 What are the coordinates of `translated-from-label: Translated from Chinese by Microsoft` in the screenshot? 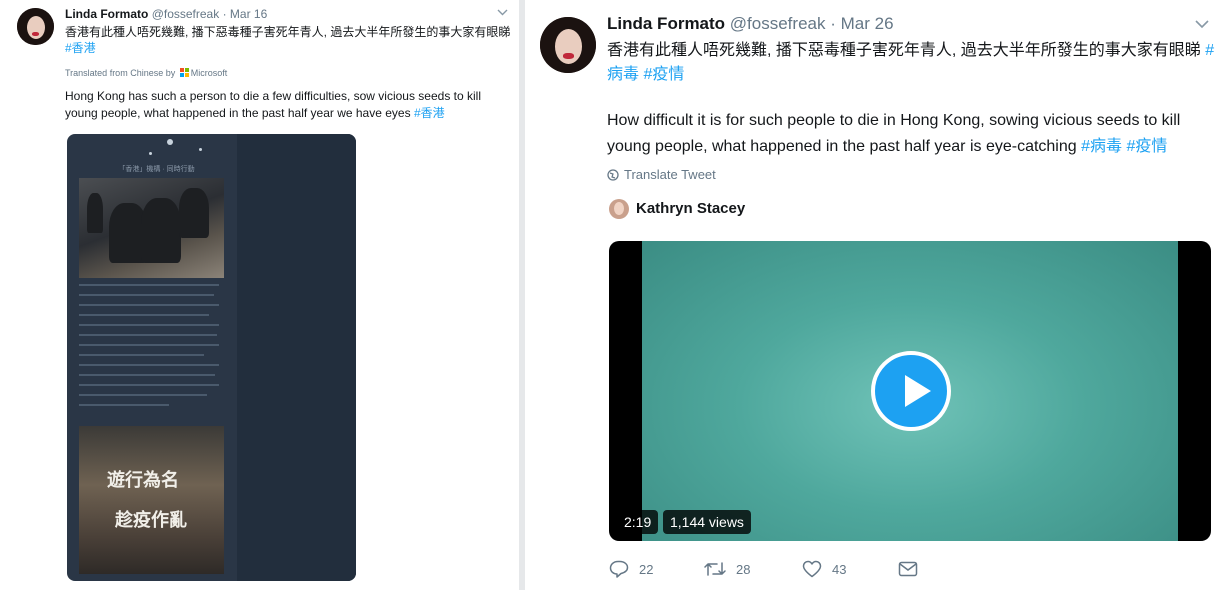 It's located at (146, 73).